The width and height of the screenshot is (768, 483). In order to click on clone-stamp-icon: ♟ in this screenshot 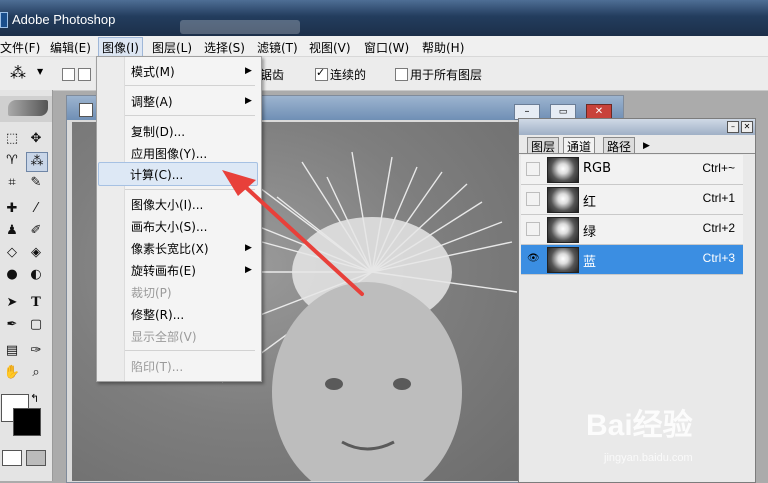, I will do `click(12, 231)`.